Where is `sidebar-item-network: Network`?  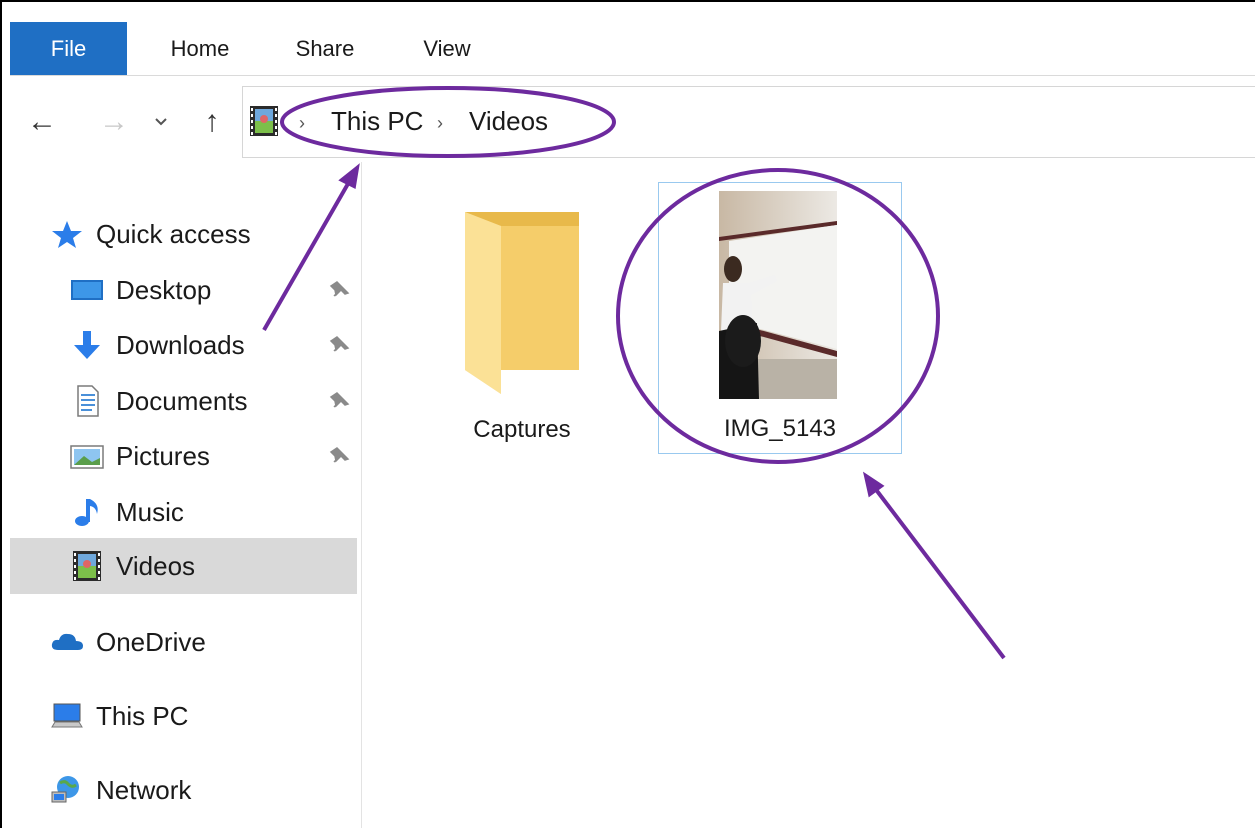 sidebar-item-network: Network is located at coordinates (200, 790).